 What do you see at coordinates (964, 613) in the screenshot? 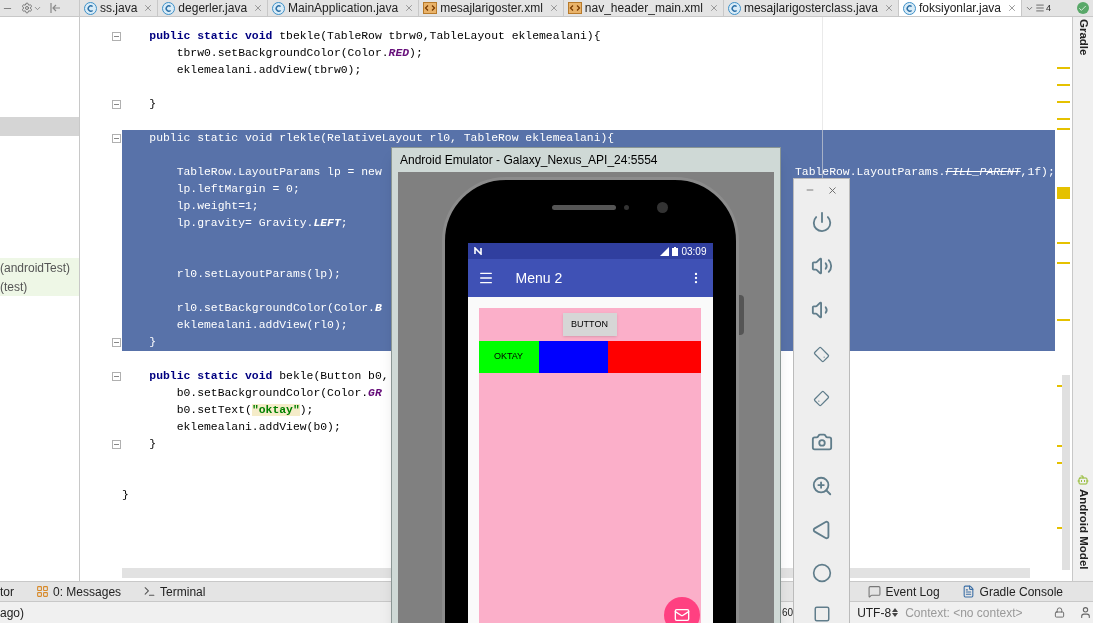
I see `context-label: Context: <no context>` at bounding box center [964, 613].